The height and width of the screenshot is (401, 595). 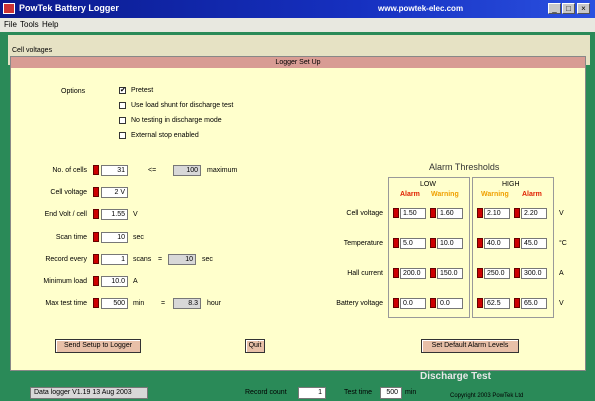 What do you see at coordinates (495, 194) in the screenshot?
I see `high-warning-header: Warning` at bounding box center [495, 194].